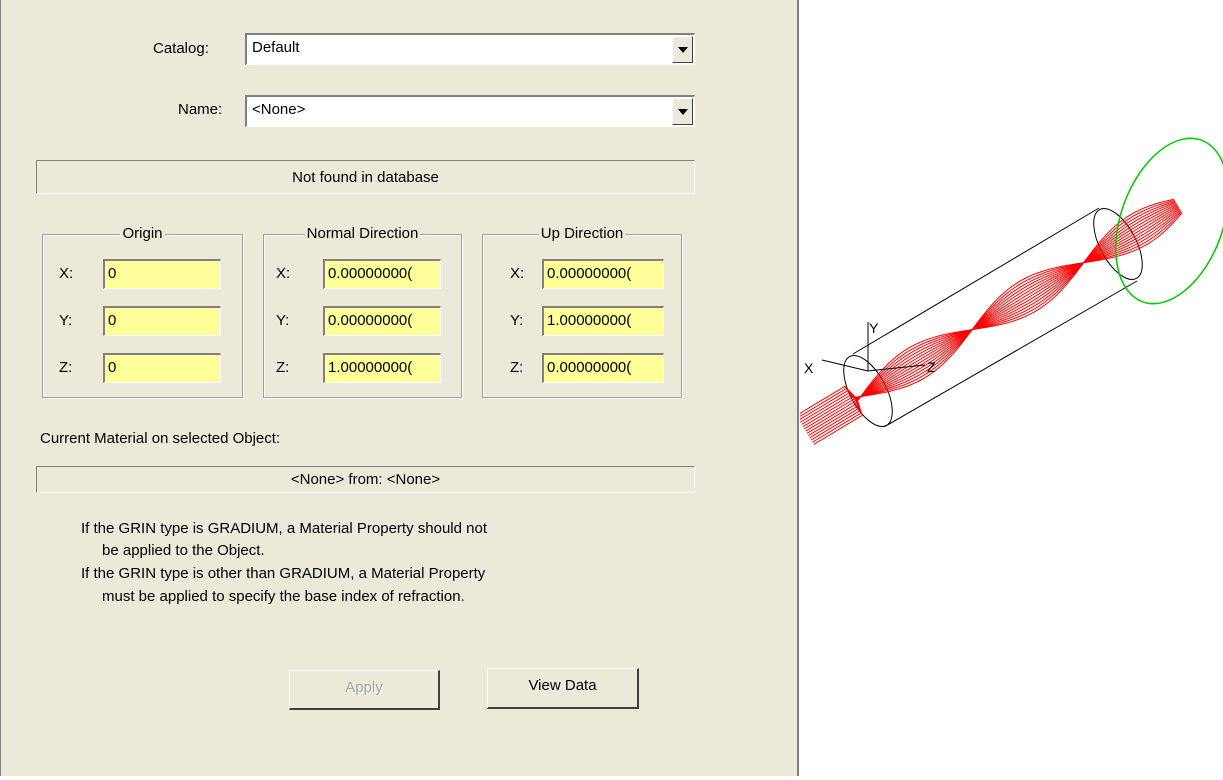  I want to click on cylinder-top-edge, so click(976, 281).